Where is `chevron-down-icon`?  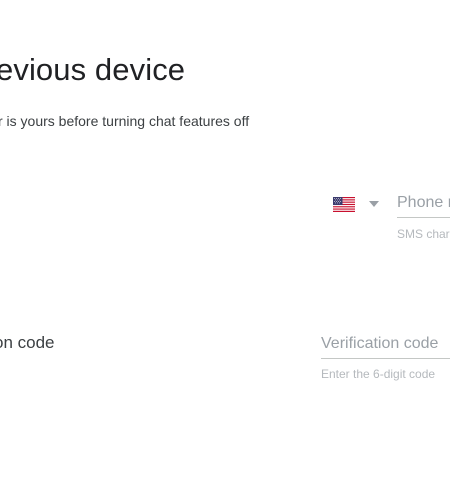 chevron-down-icon is located at coordinates (374, 204).